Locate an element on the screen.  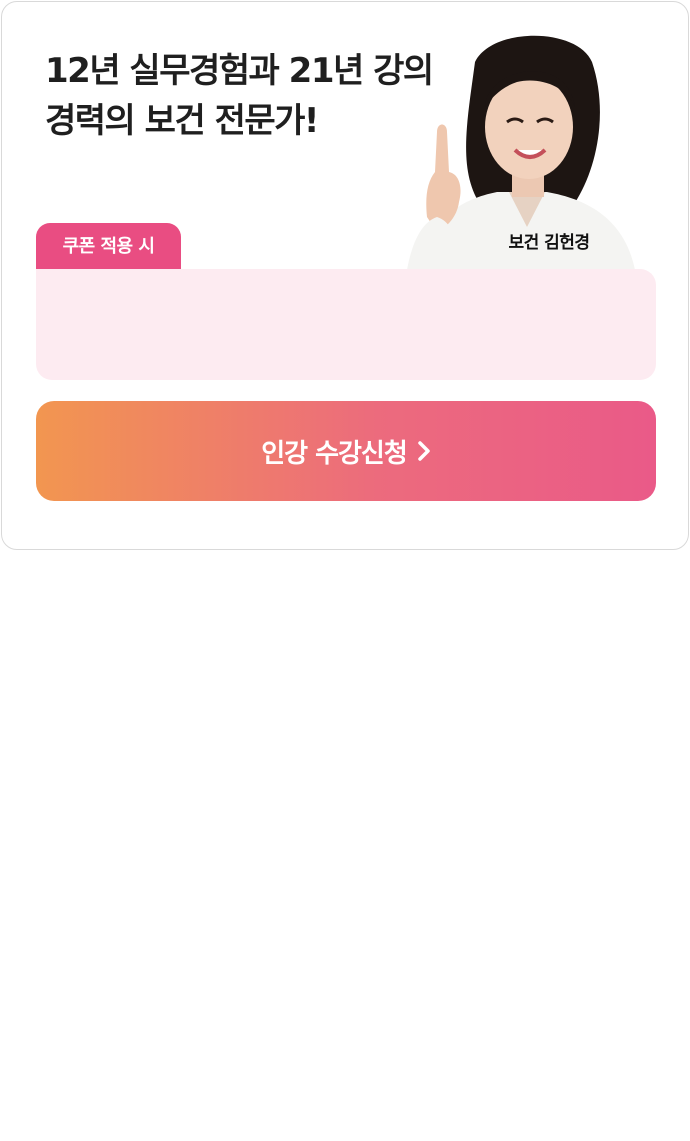
coupon-price-box is located at coordinates (346, 324).